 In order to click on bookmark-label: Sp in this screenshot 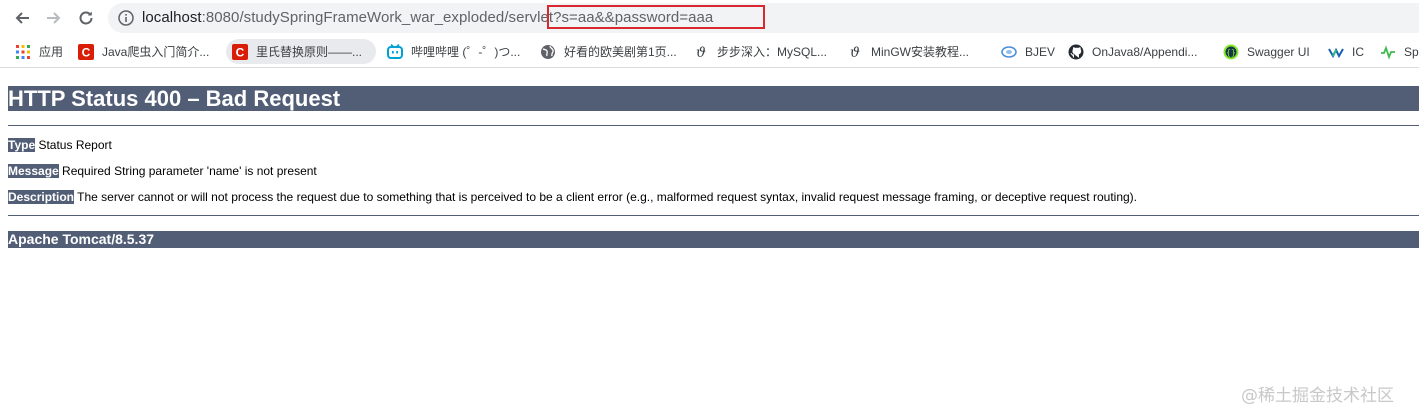, I will do `click(1411, 51)`.